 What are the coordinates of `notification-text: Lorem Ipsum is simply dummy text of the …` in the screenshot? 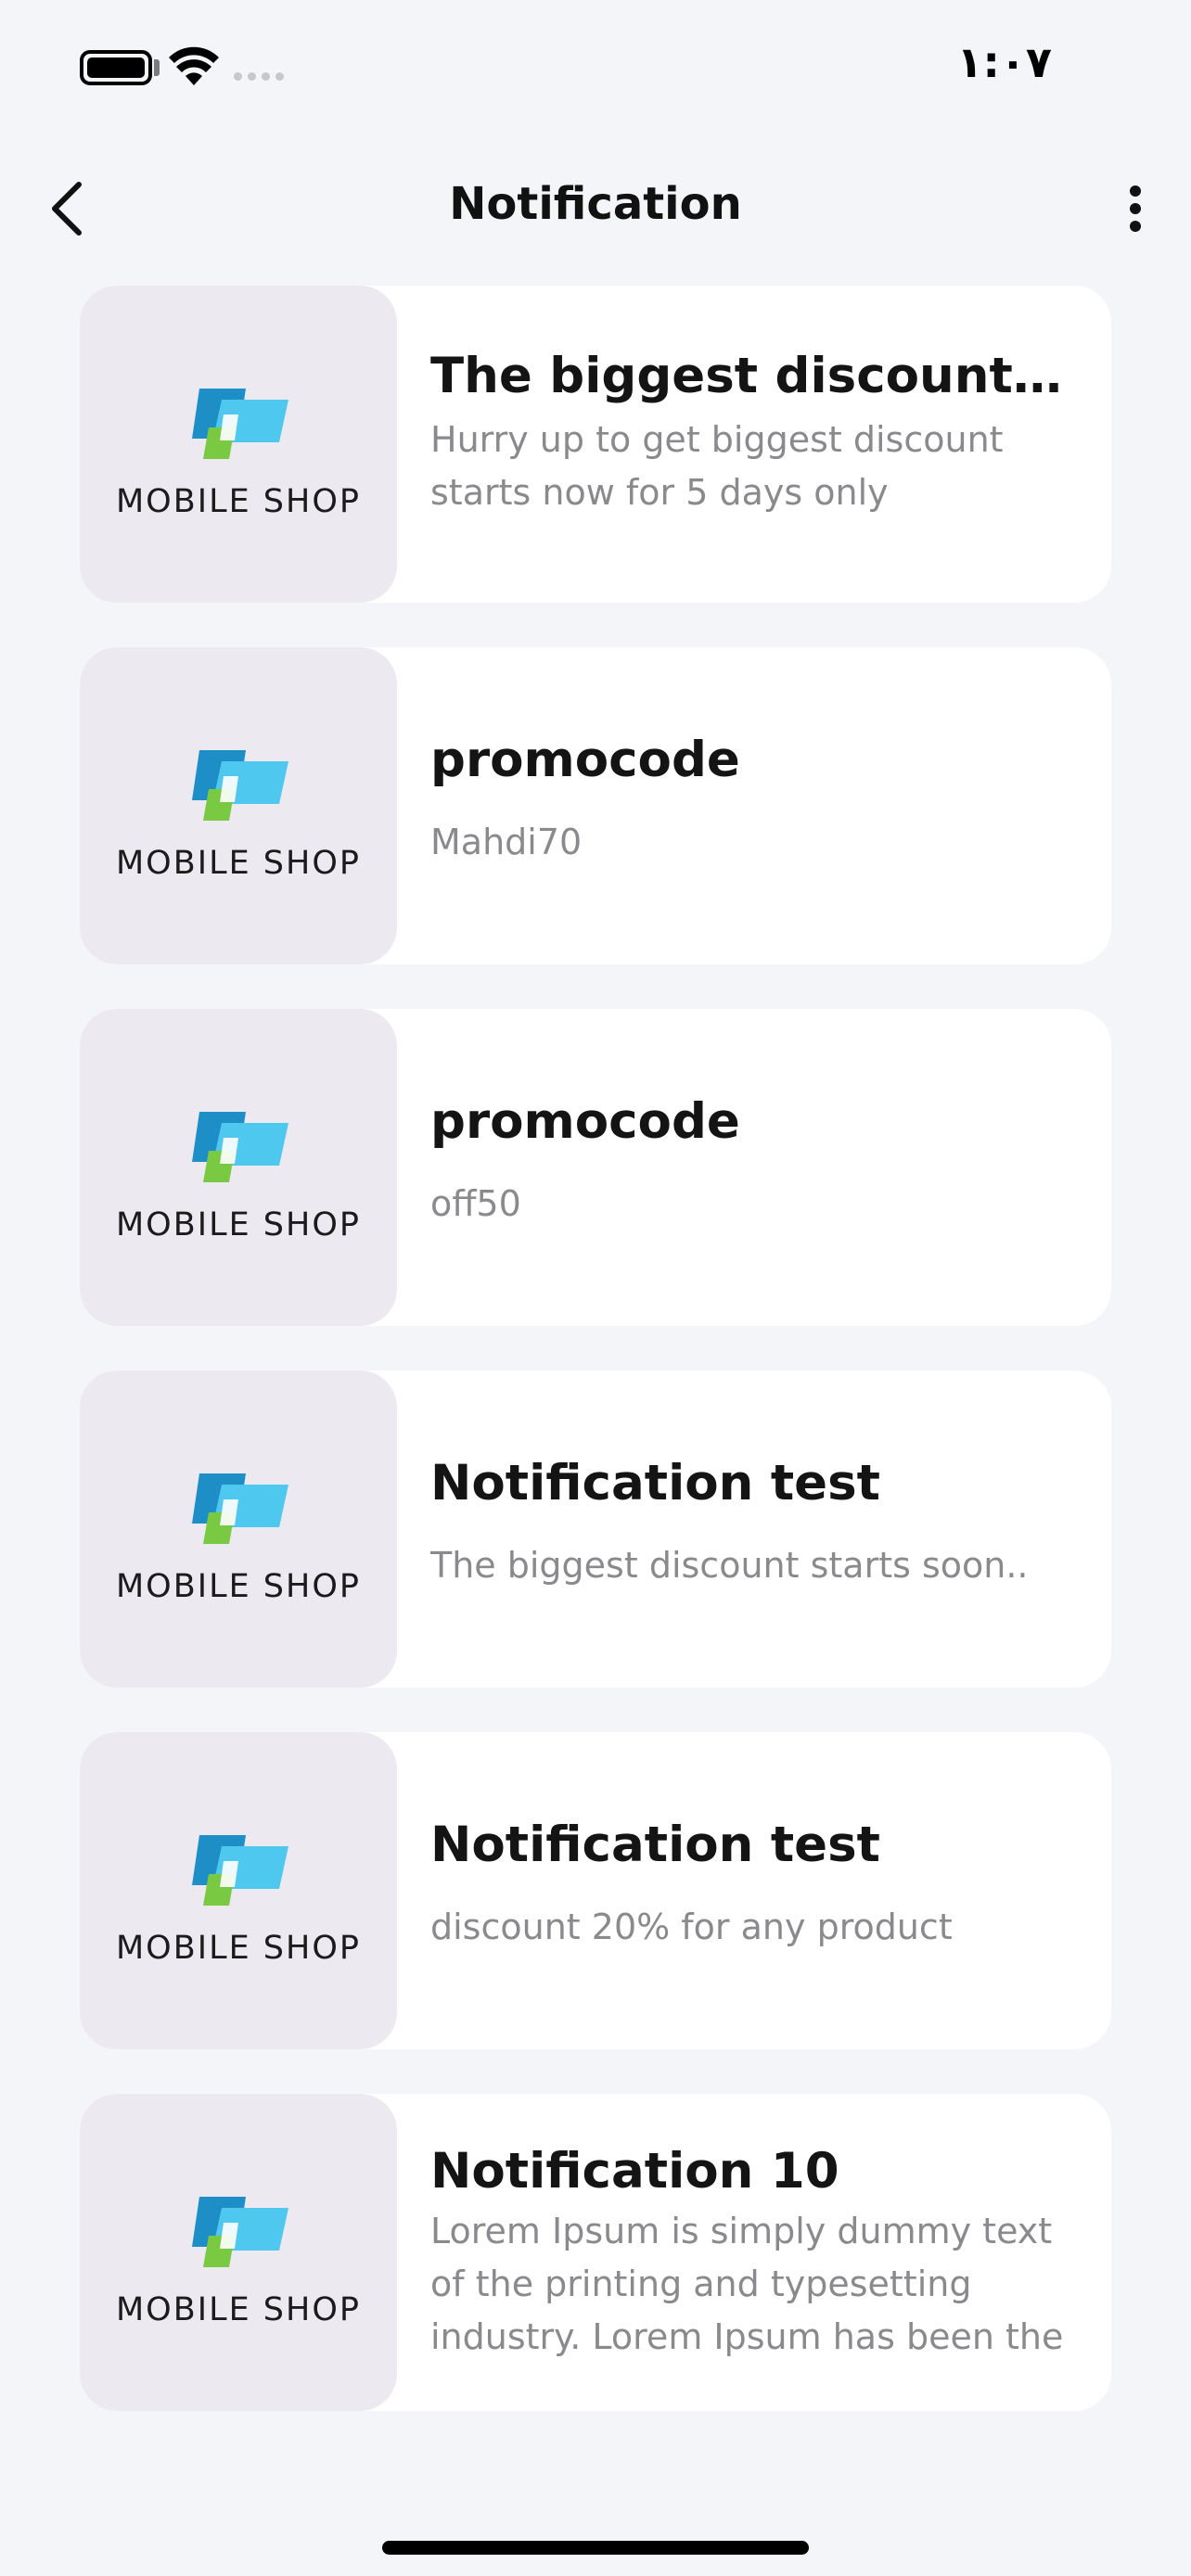 It's located at (747, 2284).